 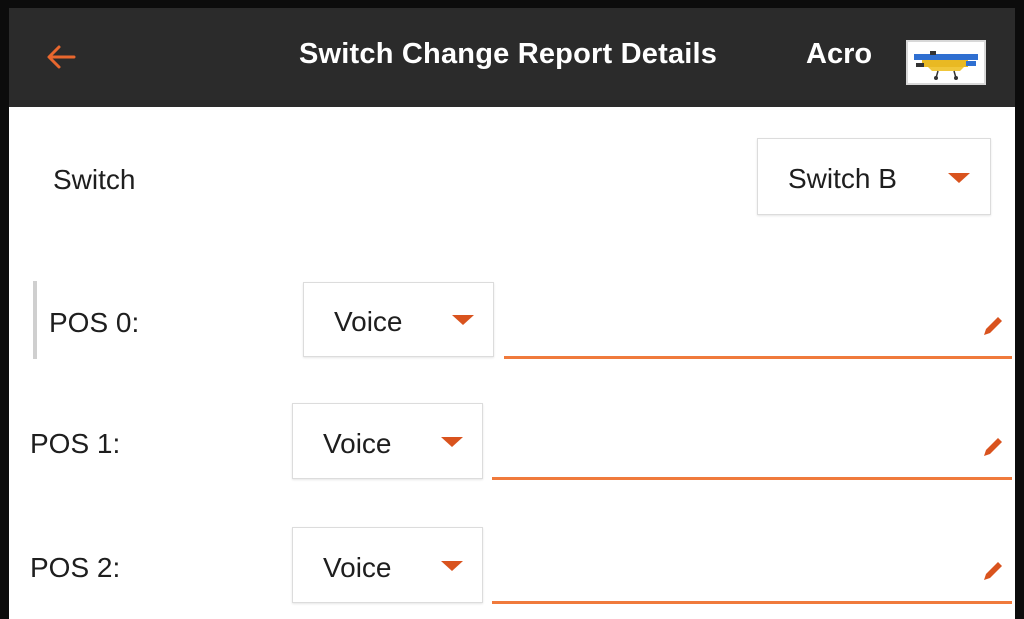 I want to click on pos-1-mode-value: Voice, so click(x=357, y=443).